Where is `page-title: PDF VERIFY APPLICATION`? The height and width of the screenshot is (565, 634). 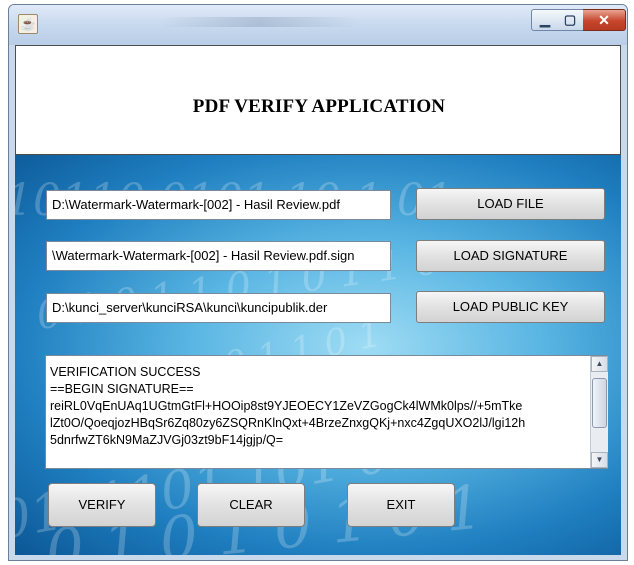 page-title: PDF VERIFY APPLICATION is located at coordinates (319, 106).